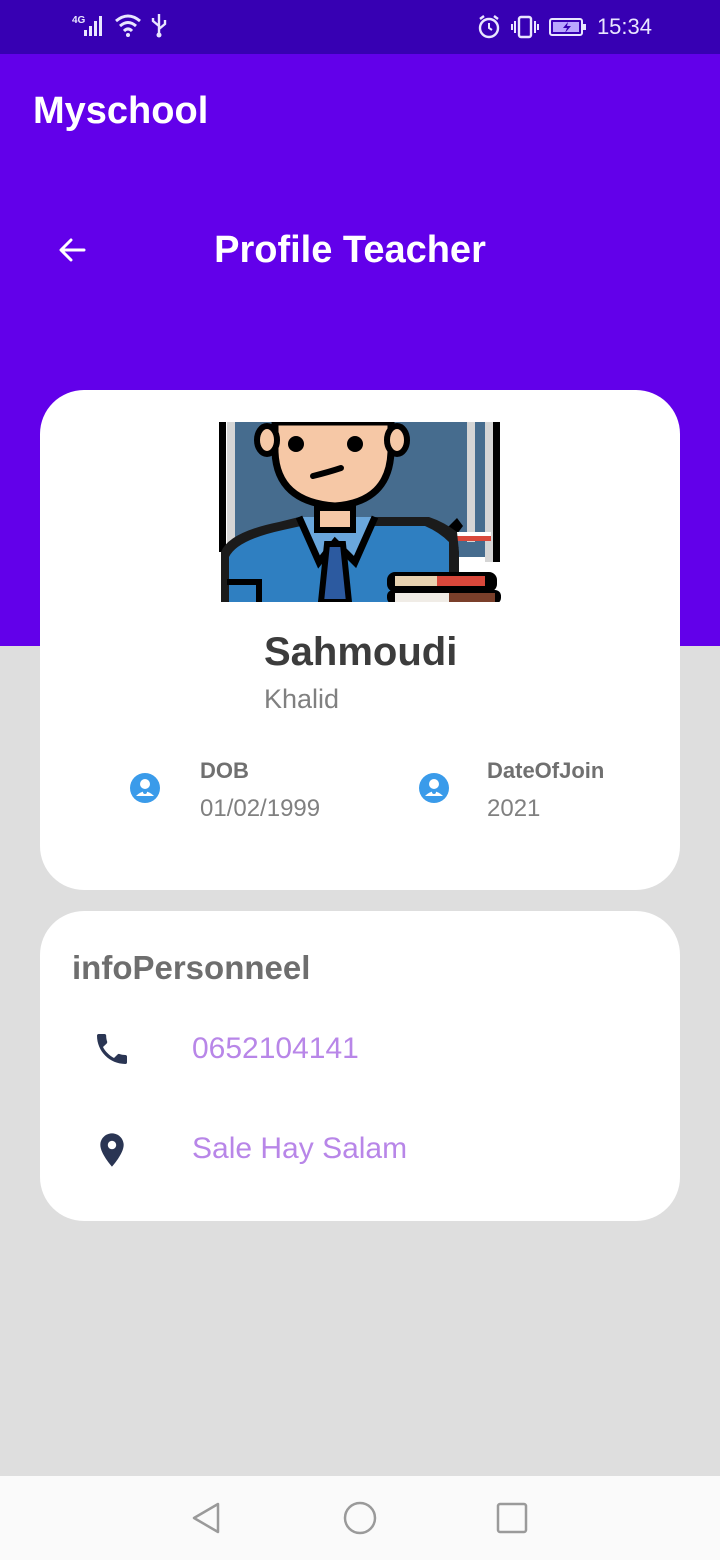 Image resolution: width=720 pixels, height=1560 pixels. Describe the element at coordinates (546, 770) in the screenshot. I see `join-date-label: DateOfJoin` at that location.